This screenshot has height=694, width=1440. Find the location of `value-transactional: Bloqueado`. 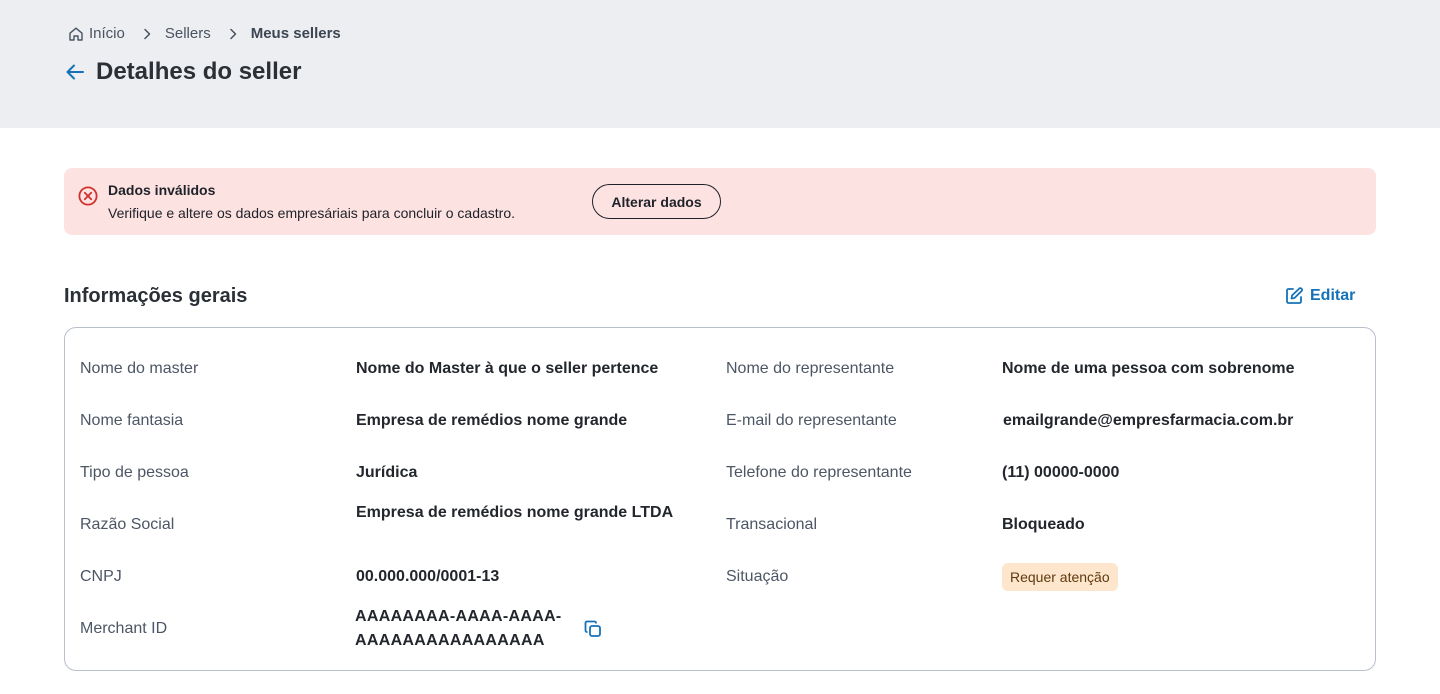

value-transactional: Bloqueado is located at coordinates (1043, 524).